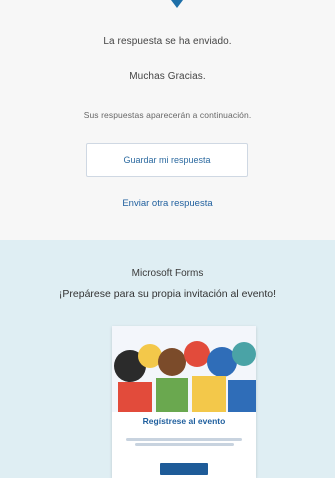 This screenshot has width=335, height=478. I want to click on promo-card: Regístrese al evento, so click(184, 402).